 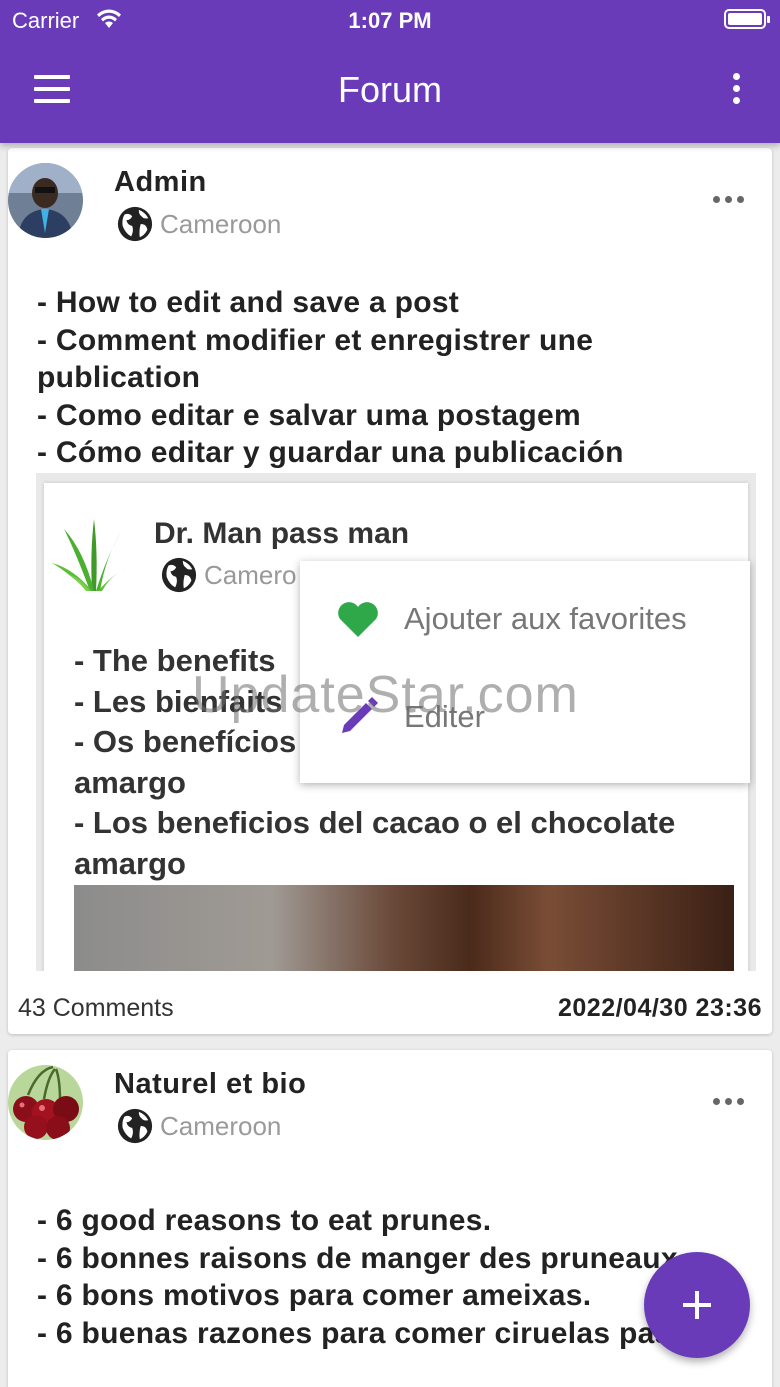 What do you see at coordinates (659, 1008) in the screenshot?
I see `post-date: 2022/04/30 23:36` at bounding box center [659, 1008].